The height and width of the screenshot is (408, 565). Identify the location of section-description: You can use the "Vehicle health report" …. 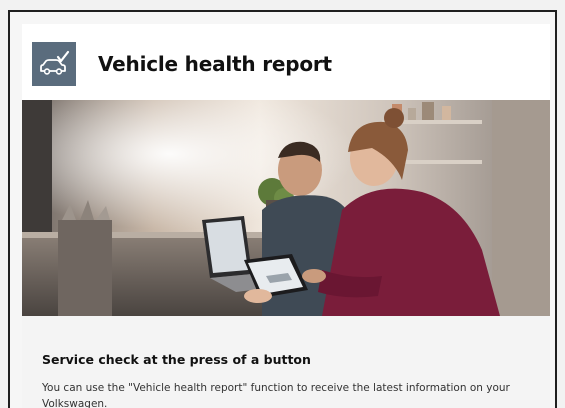
(276, 395).